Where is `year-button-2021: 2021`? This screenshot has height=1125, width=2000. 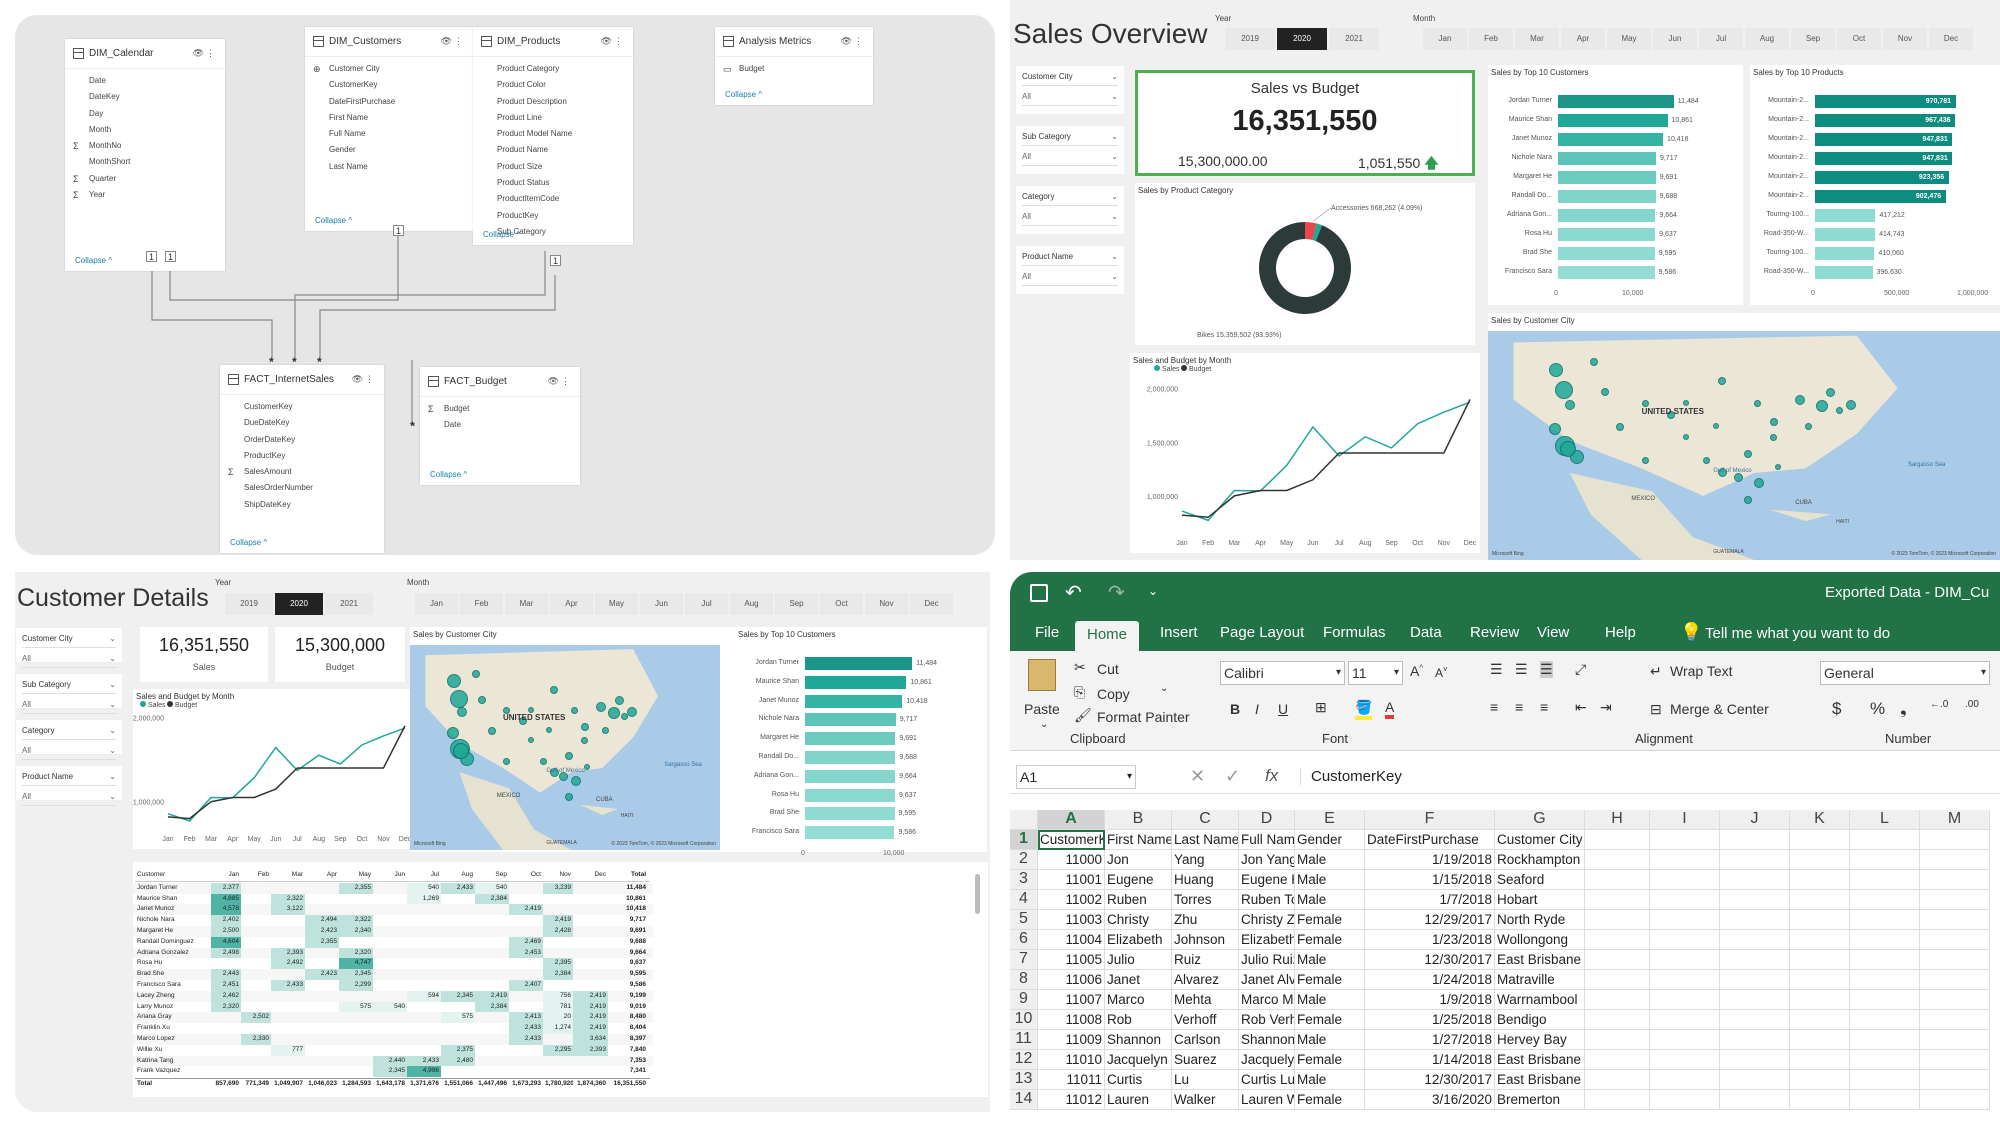 year-button-2021: 2021 is located at coordinates (349, 604).